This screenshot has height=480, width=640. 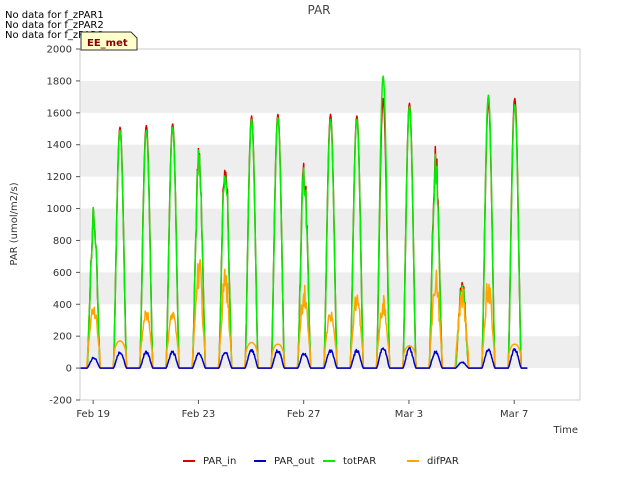 I want to click on badge-label: EE_met, so click(x=107, y=43).